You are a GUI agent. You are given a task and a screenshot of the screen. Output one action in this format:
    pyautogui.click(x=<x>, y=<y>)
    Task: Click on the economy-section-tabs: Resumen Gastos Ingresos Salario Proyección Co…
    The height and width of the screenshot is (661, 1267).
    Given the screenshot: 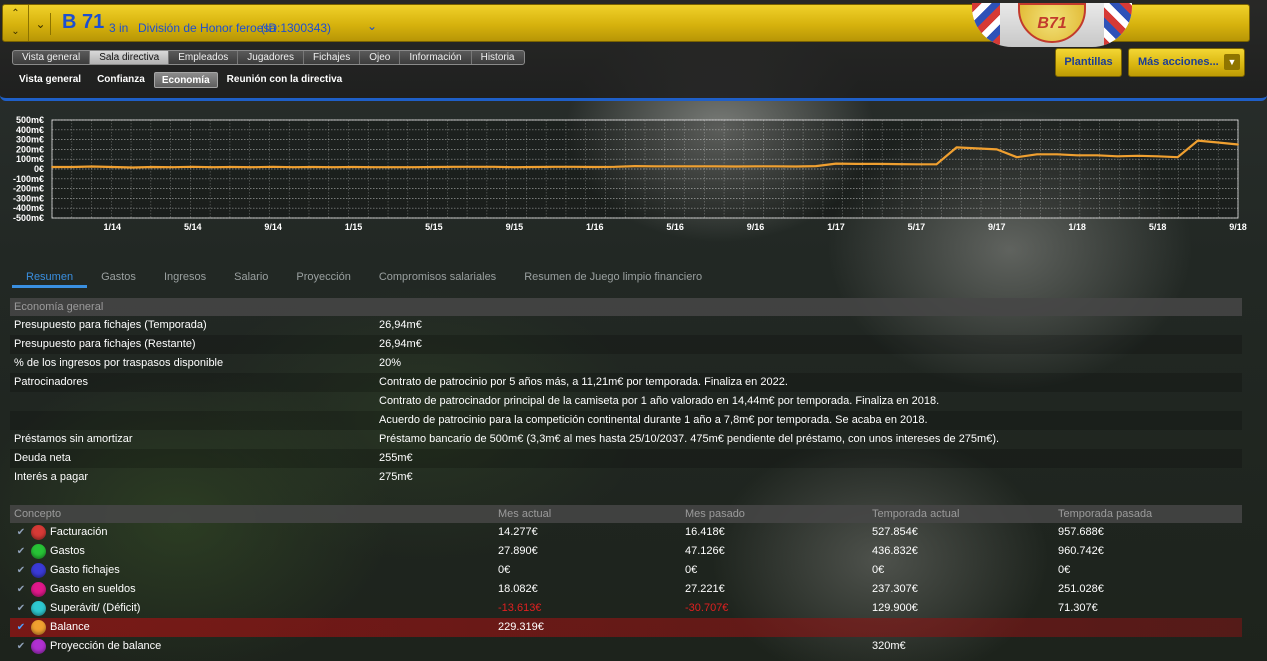 What is the action you would take?
    pyautogui.click(x=364, y=279)
    